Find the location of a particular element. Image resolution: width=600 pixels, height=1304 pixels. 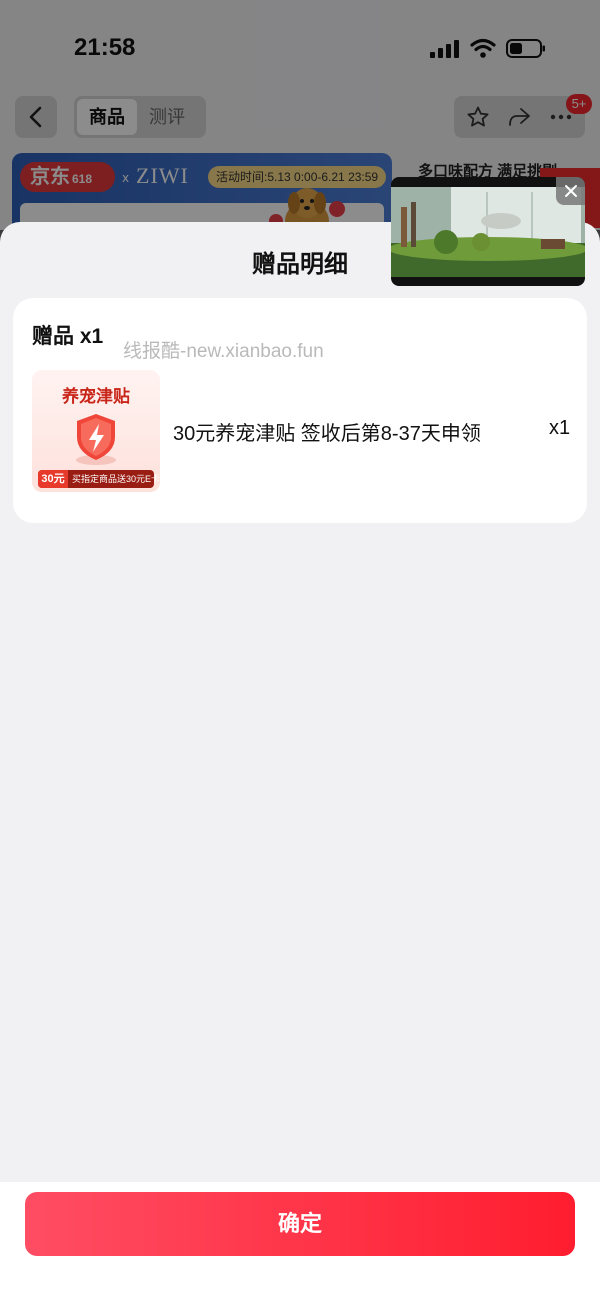

gift-thumbnail: 养宠津贴 30元 买指定商品送30元E卡 is located at coordinates (96, 431).